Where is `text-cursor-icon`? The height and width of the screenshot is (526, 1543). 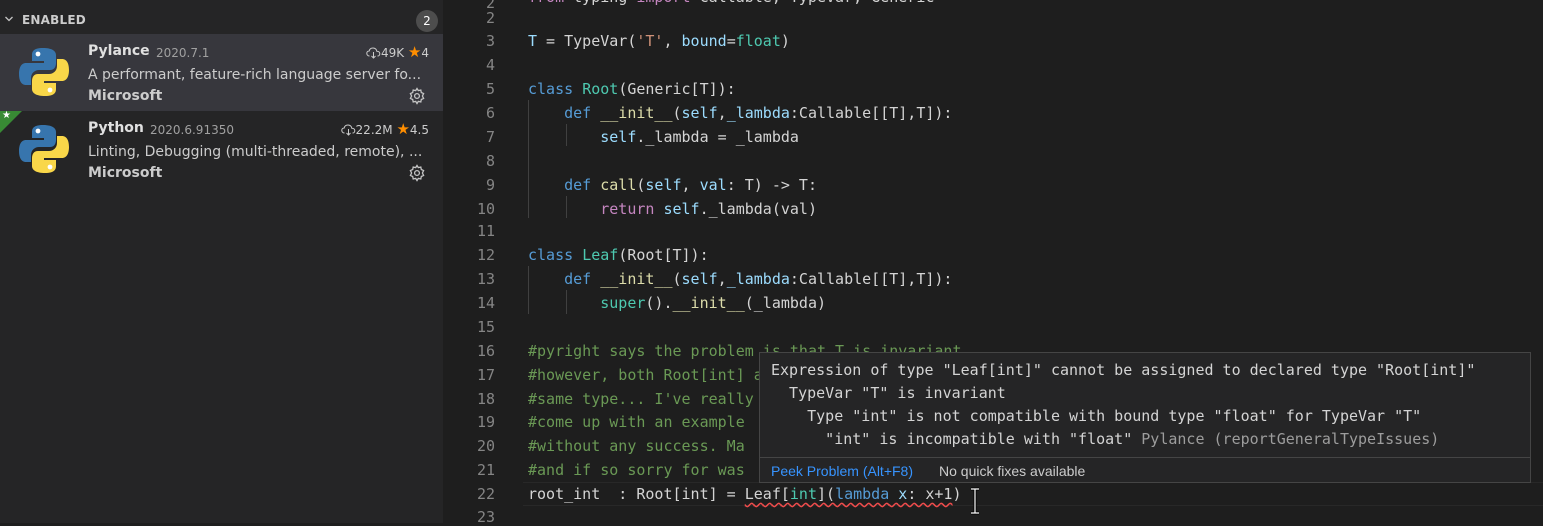 text-cursor-icon is located at coordinates (975, 501).